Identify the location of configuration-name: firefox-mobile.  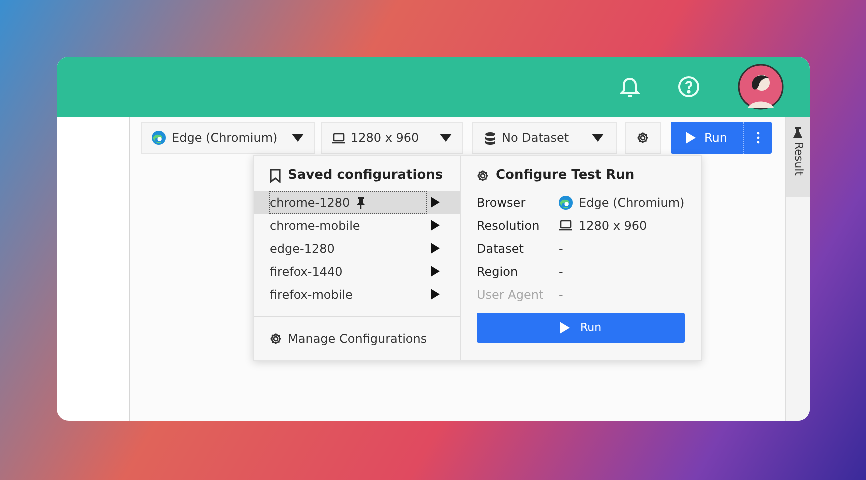
(311, 295).